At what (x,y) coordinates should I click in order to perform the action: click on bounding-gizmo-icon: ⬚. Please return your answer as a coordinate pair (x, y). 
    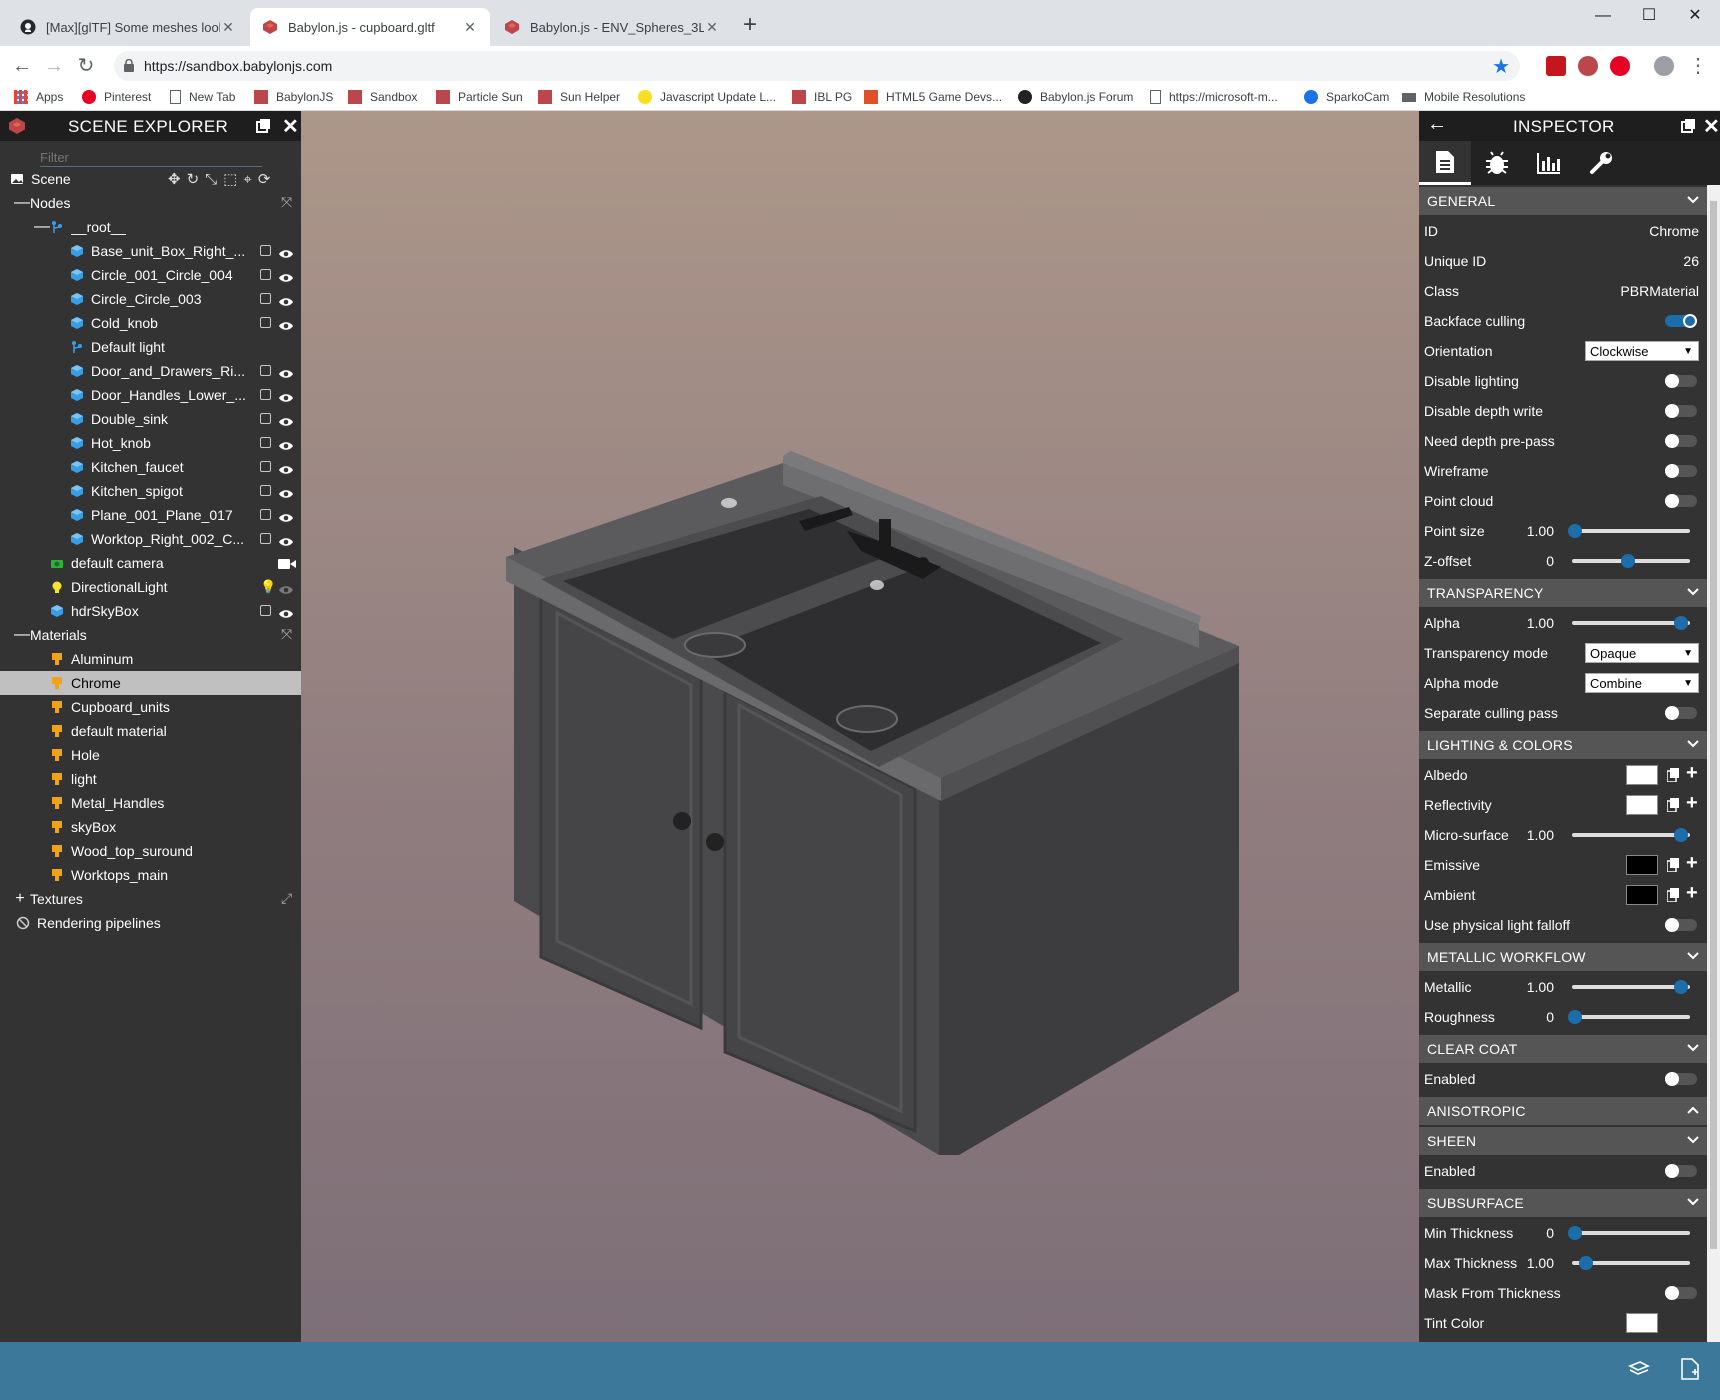
    Looking at the image, I should click on (230, 179).